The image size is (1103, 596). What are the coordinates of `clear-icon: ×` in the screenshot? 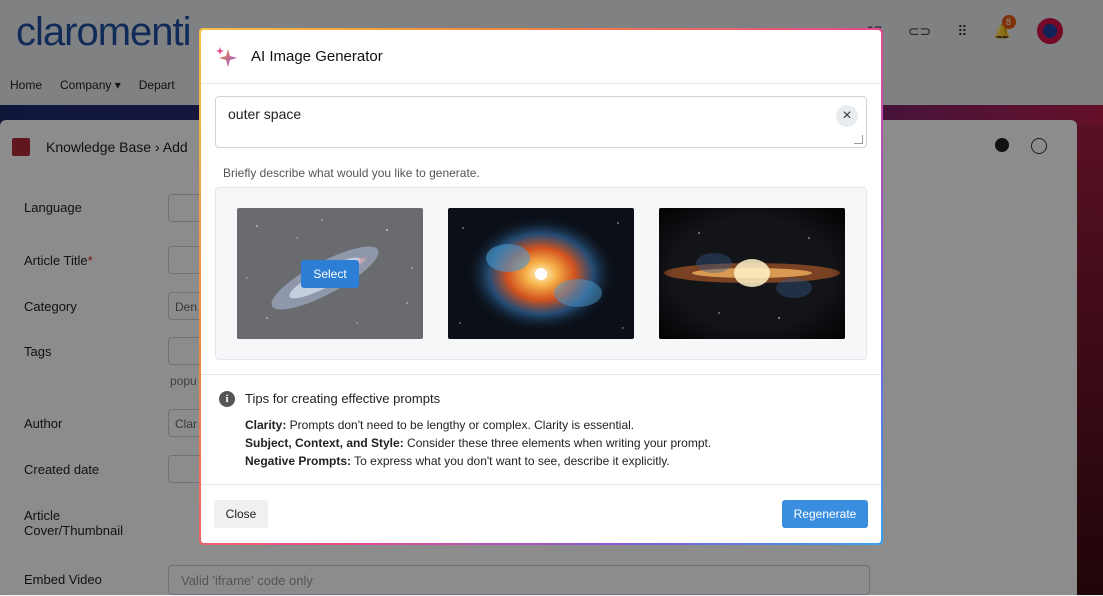 It's located at (847, 116).